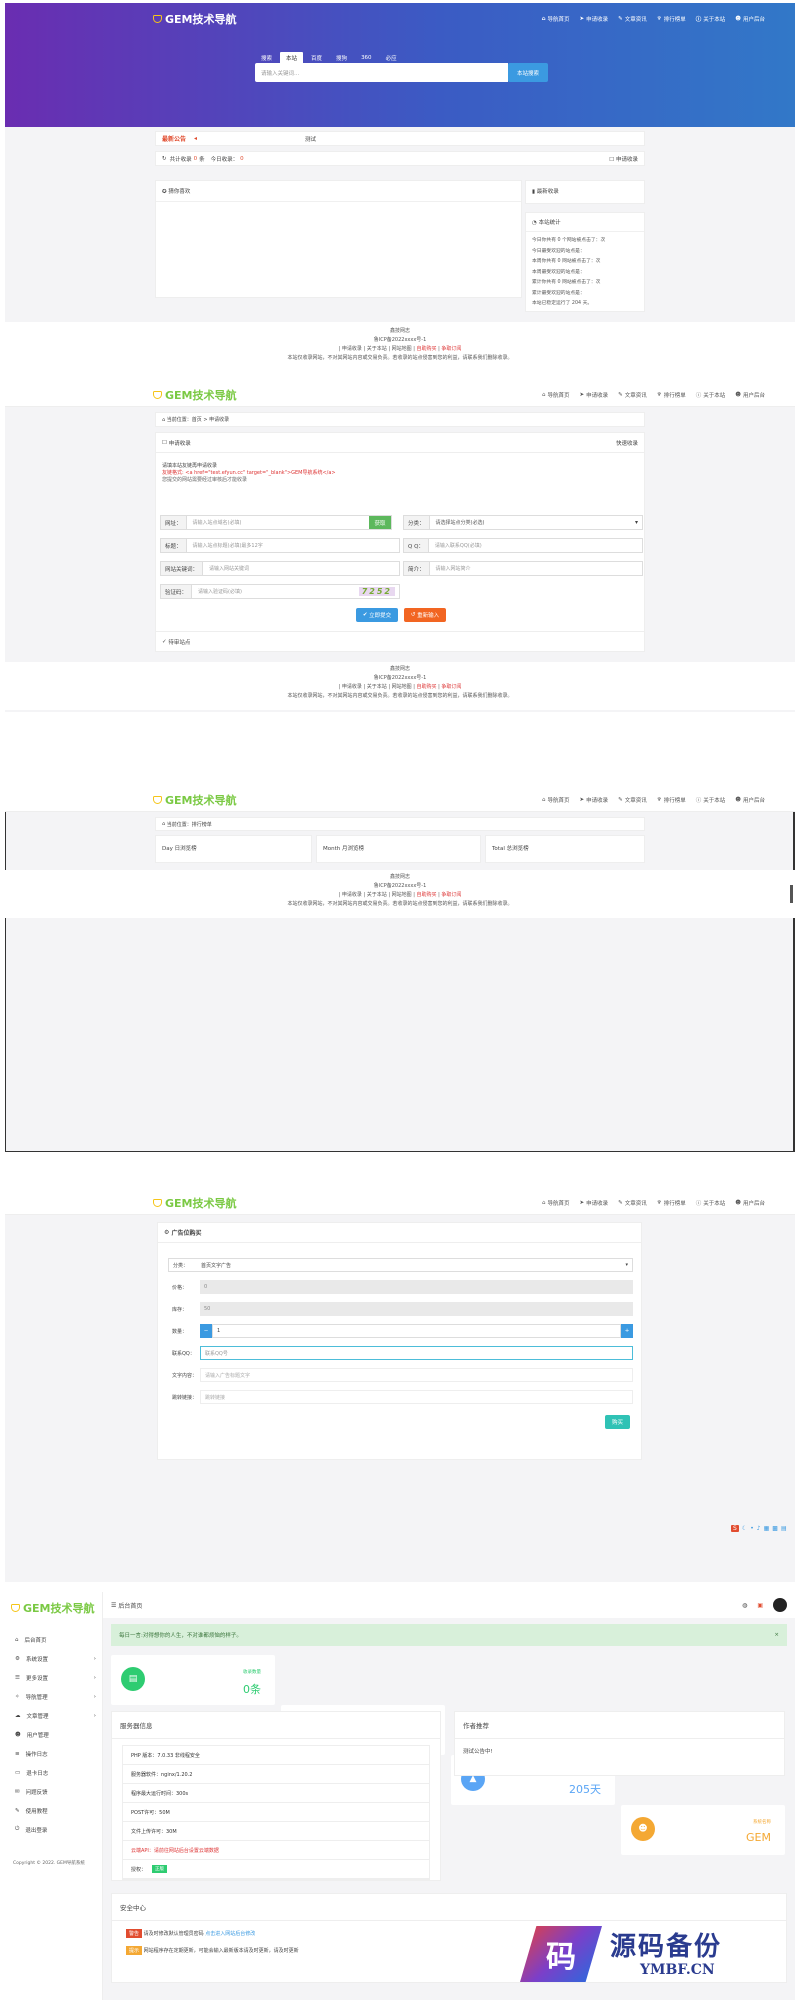 The height and width of the screenshot is (2004, 800). What do you see at coordinates (53, 1791) in the screenshot?
I see `menu-item-feedback: ✉ 问题反馈` at bounding box center [53, 1791].